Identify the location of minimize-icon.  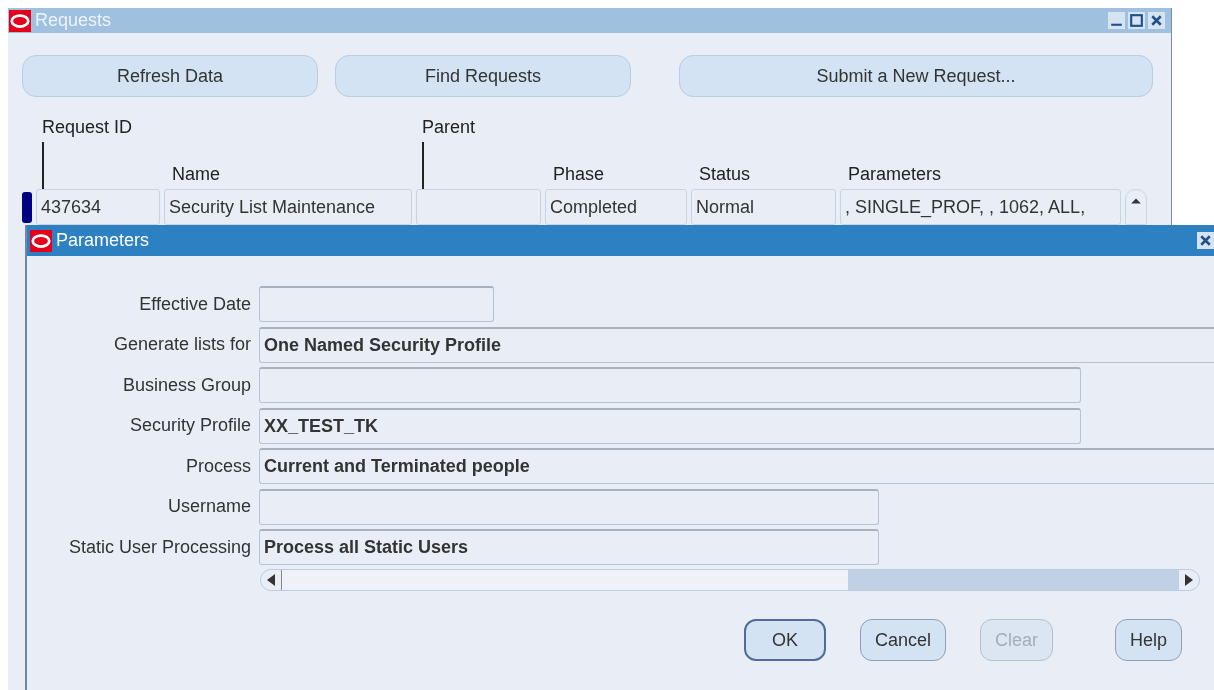
(1116, 20).